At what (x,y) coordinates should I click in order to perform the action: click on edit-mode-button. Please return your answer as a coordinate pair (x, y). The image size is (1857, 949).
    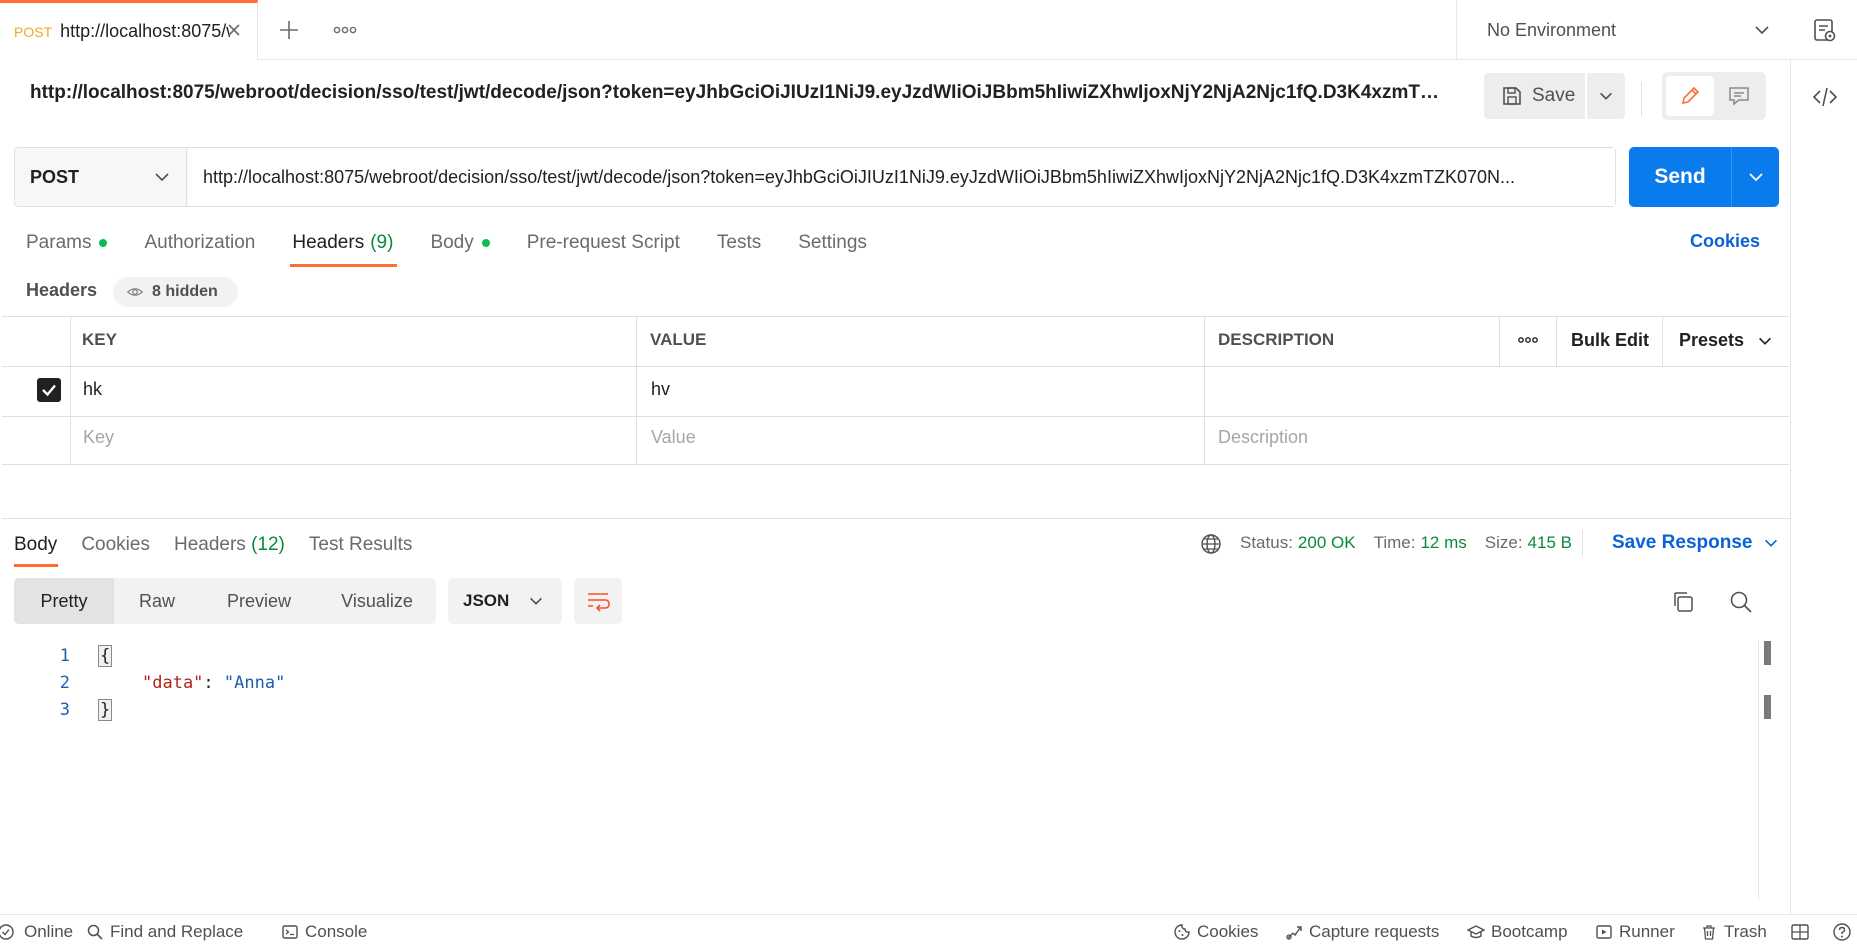
    Looking at the image, I should click on (1690, 96).